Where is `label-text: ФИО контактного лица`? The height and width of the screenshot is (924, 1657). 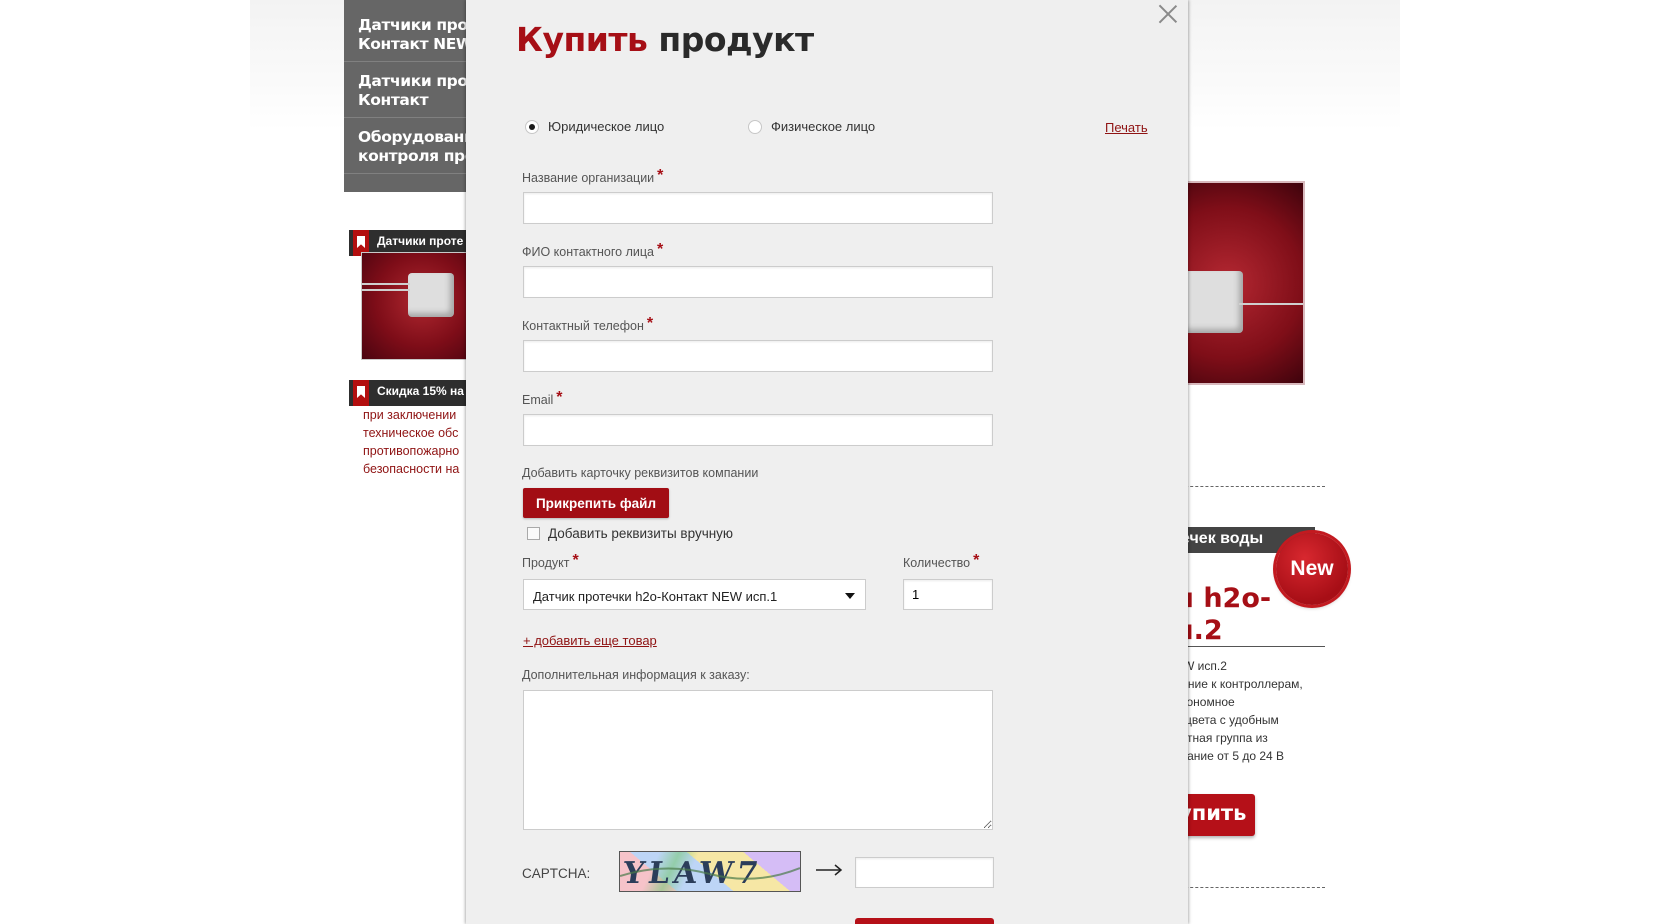
label-text: ФИО контактного лица is located at coordinates (588, 252).